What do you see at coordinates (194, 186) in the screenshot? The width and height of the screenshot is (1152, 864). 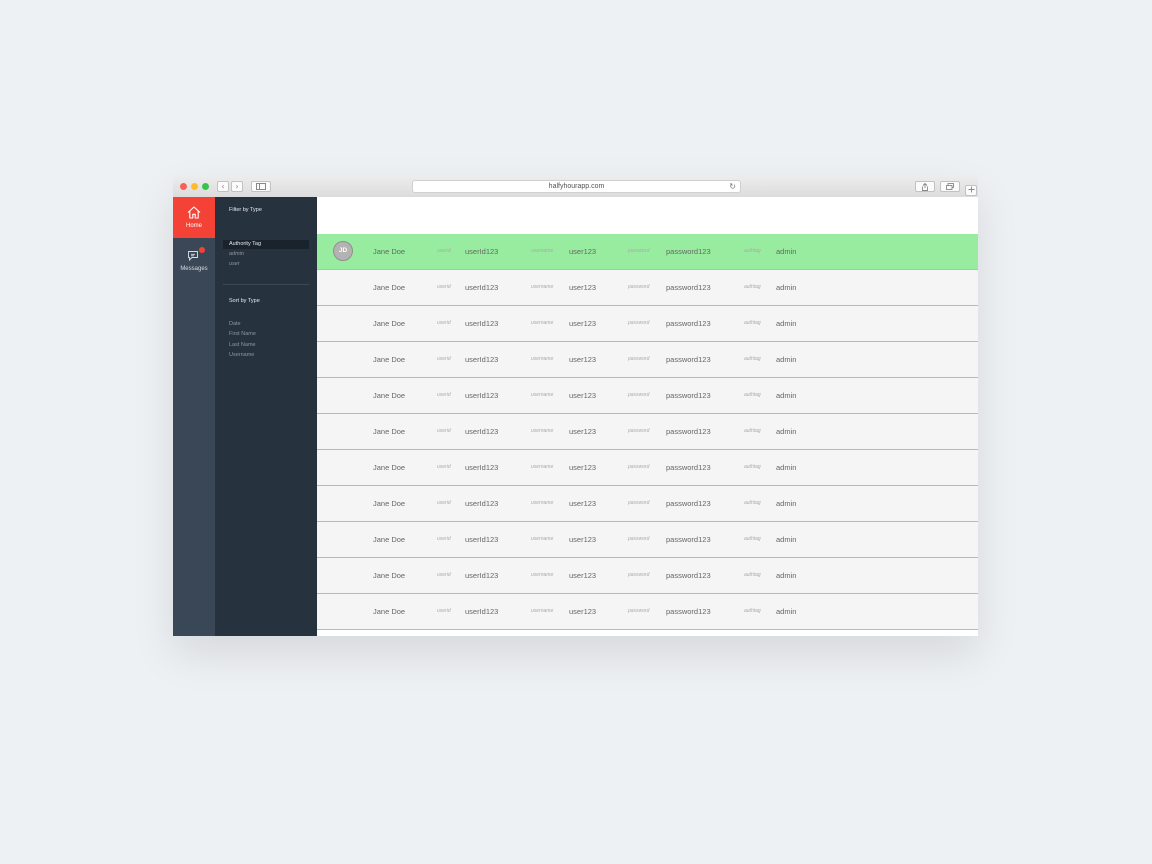 I see `minimize-window-button` at bounding box center [194, 186].